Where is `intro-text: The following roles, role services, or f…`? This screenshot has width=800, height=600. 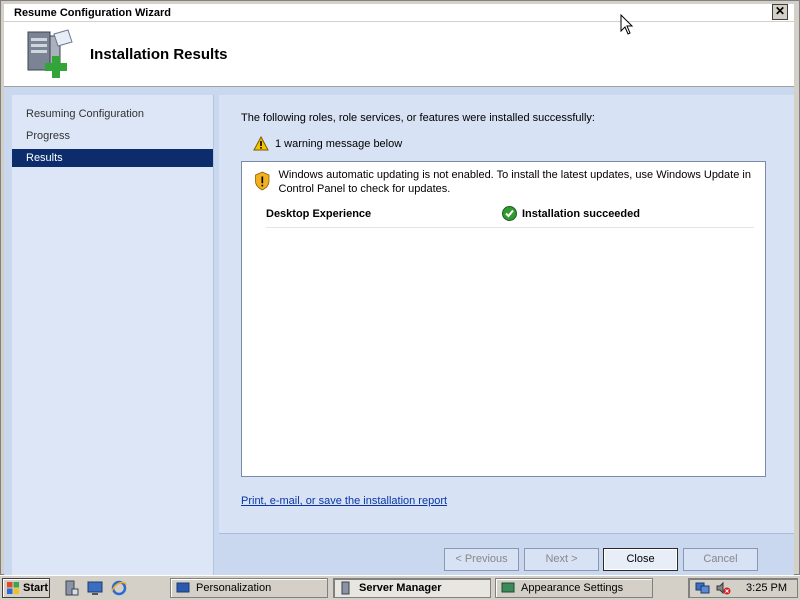
intro-text: The following roles, role services, or f… is located at coordinates (418, 118).